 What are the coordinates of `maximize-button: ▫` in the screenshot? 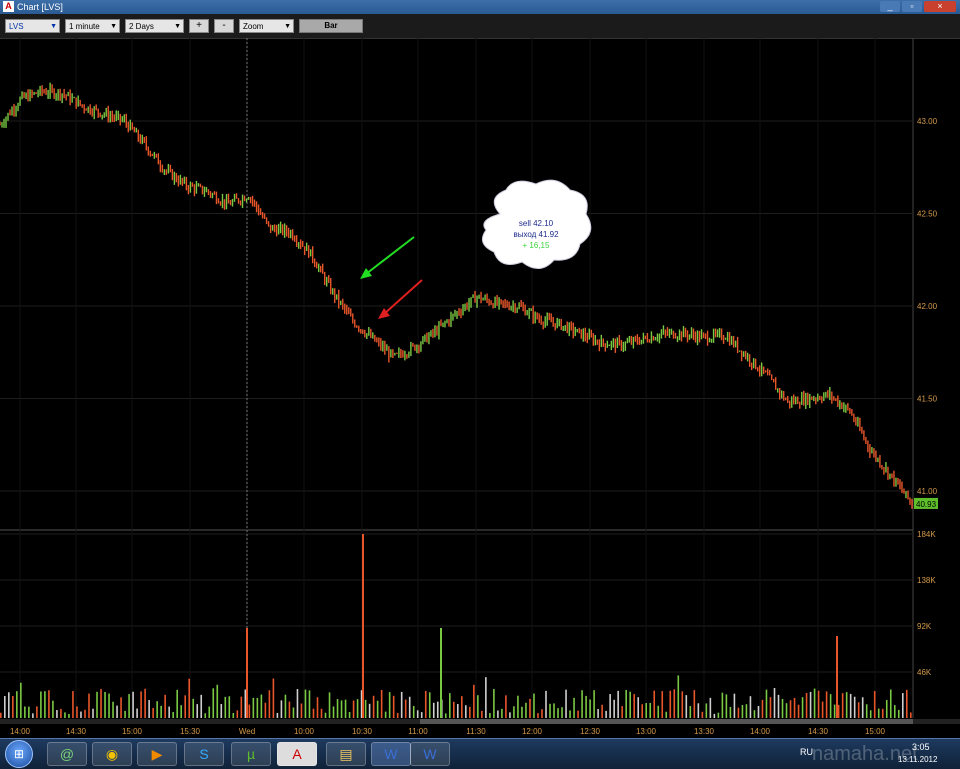 It's located at (912, 6).